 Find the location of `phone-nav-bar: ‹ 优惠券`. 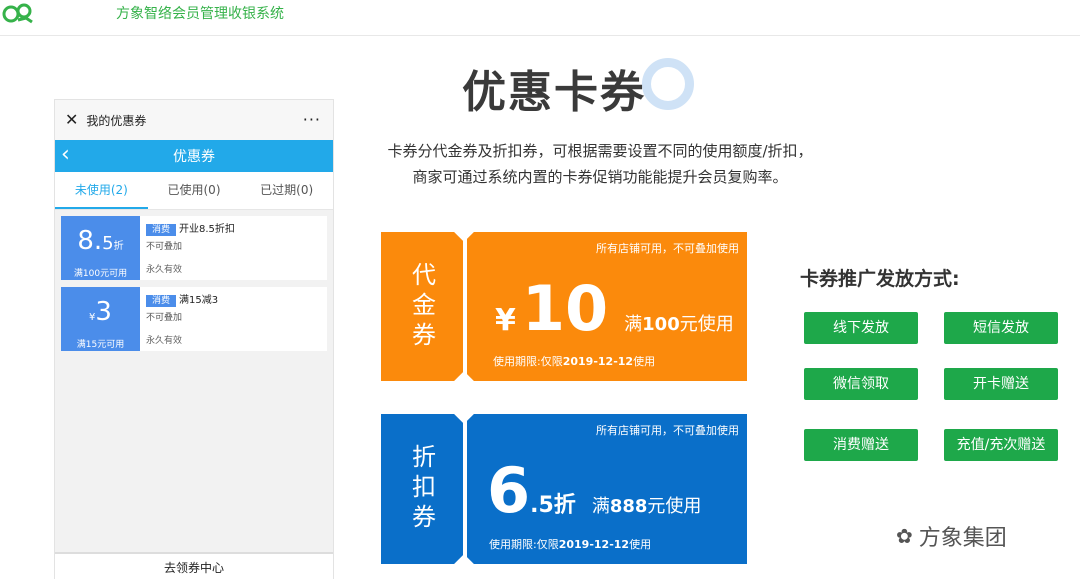

phone-nav-bar: ‹ 优惠券 is located at coordinates (194, 156).